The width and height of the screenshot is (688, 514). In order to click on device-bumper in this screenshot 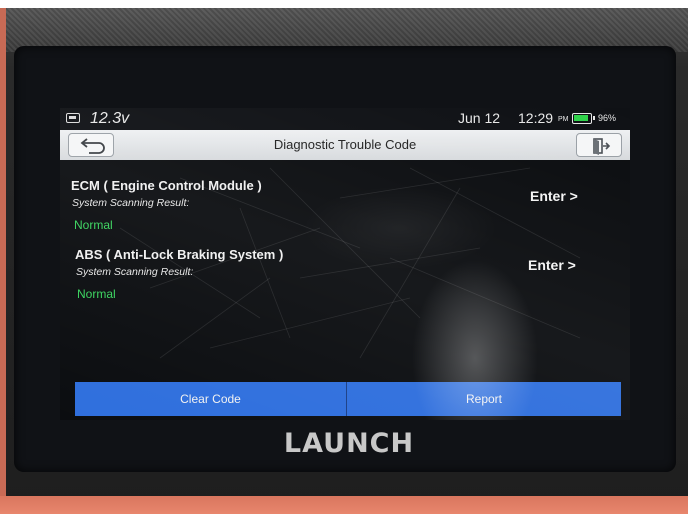, I will do `click(344, 505)`.